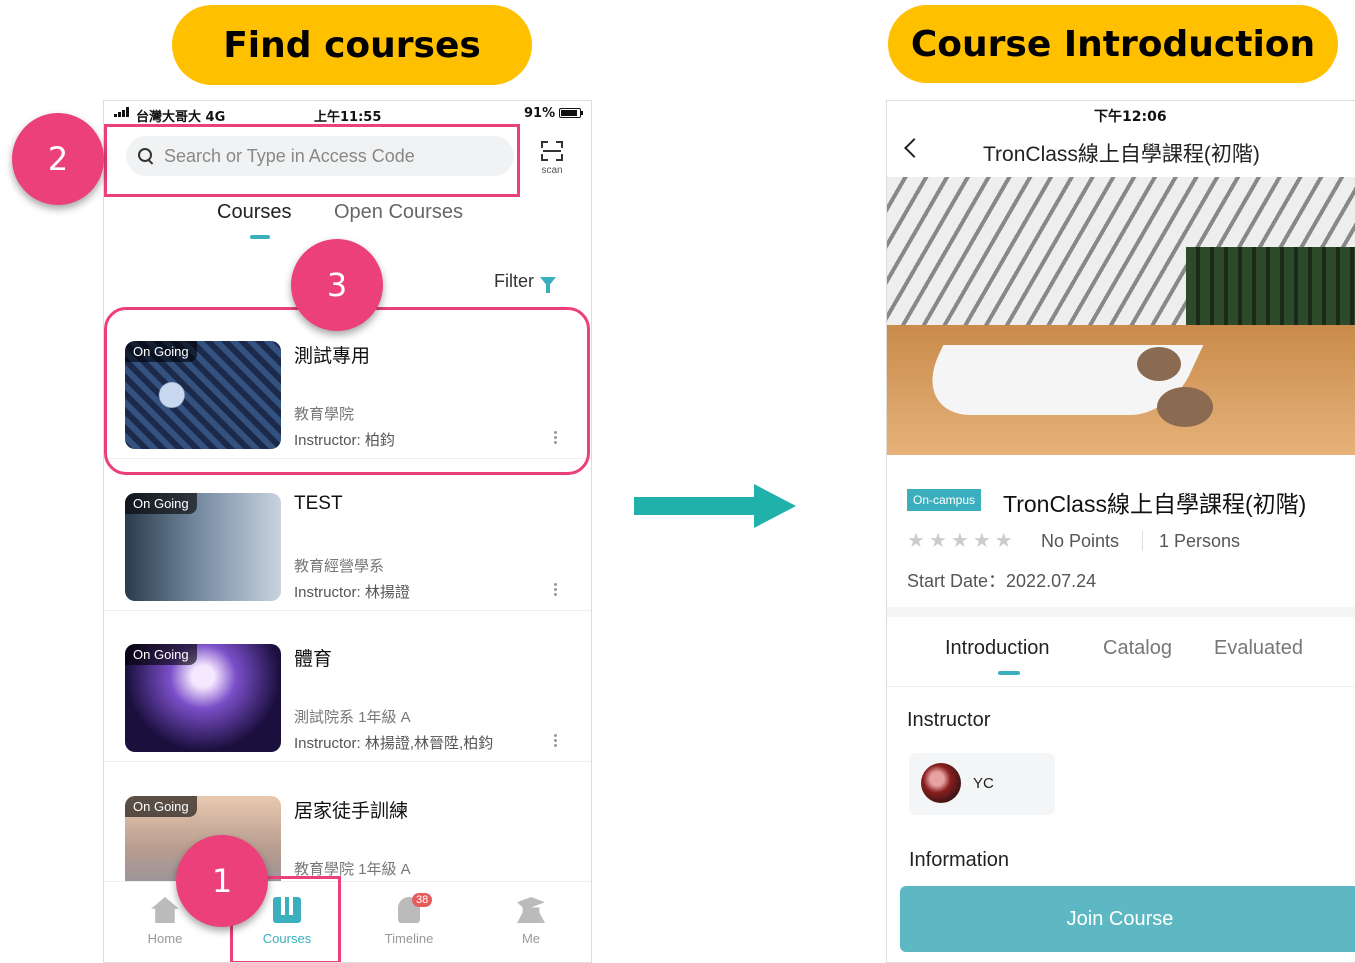 The image size is (1355, 963). I want to click on status-time: 上午11:55, so click(348, 117).